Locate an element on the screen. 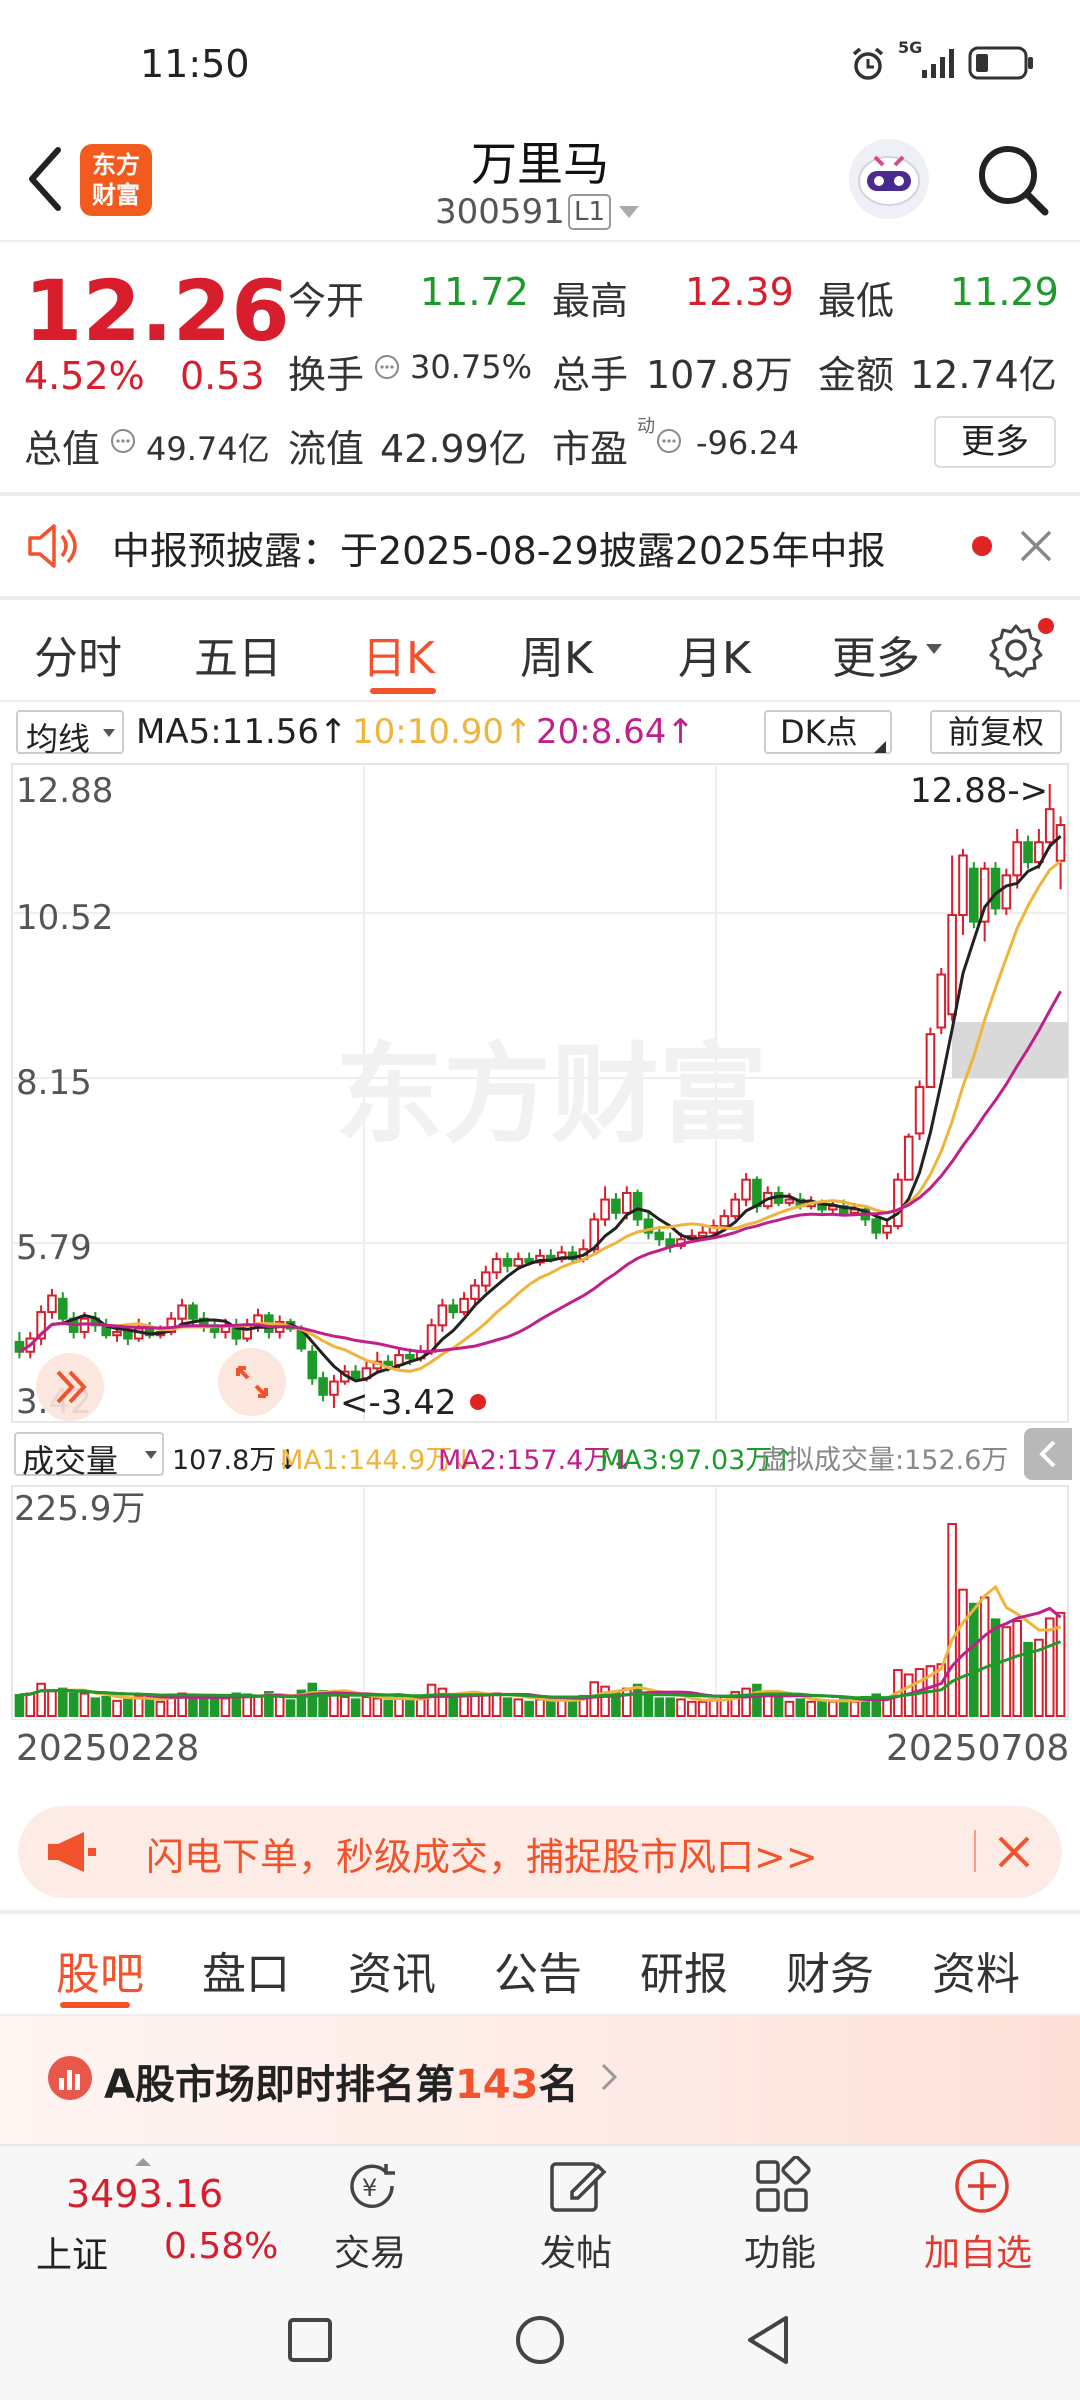 This screenshot has width=1080, height=2400. volume-selector: 成交量 is located at coordinates (89, 1456).